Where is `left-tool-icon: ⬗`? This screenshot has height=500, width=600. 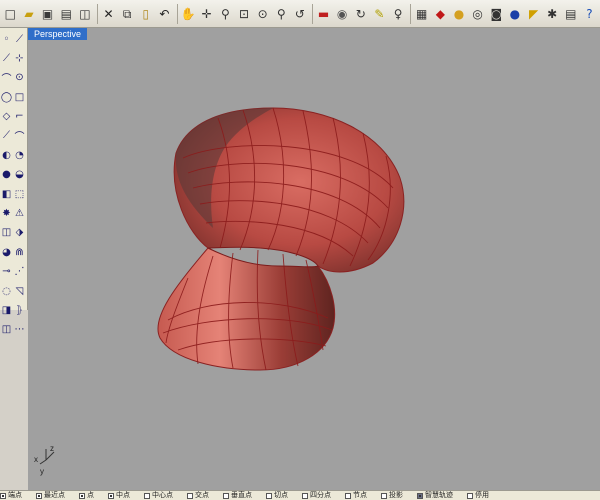
left-tool-icon: ⬗ is located at coordinates (20, 233).